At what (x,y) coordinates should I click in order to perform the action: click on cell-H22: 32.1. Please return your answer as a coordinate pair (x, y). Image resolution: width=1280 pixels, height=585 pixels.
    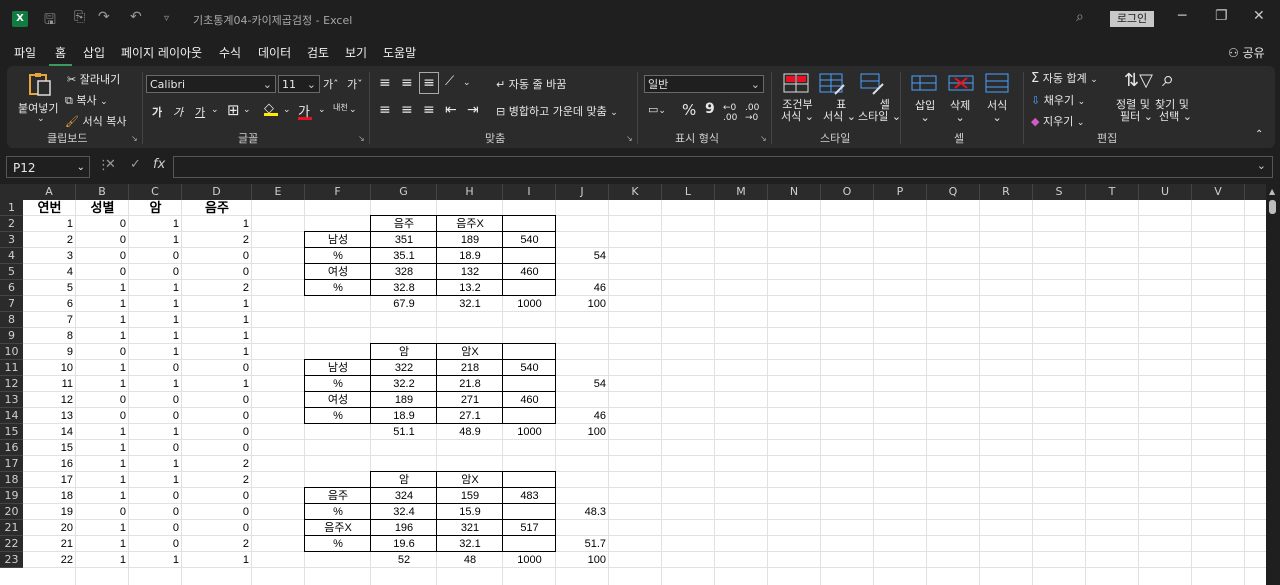
    Looking at the image, I should click on (470, 544).